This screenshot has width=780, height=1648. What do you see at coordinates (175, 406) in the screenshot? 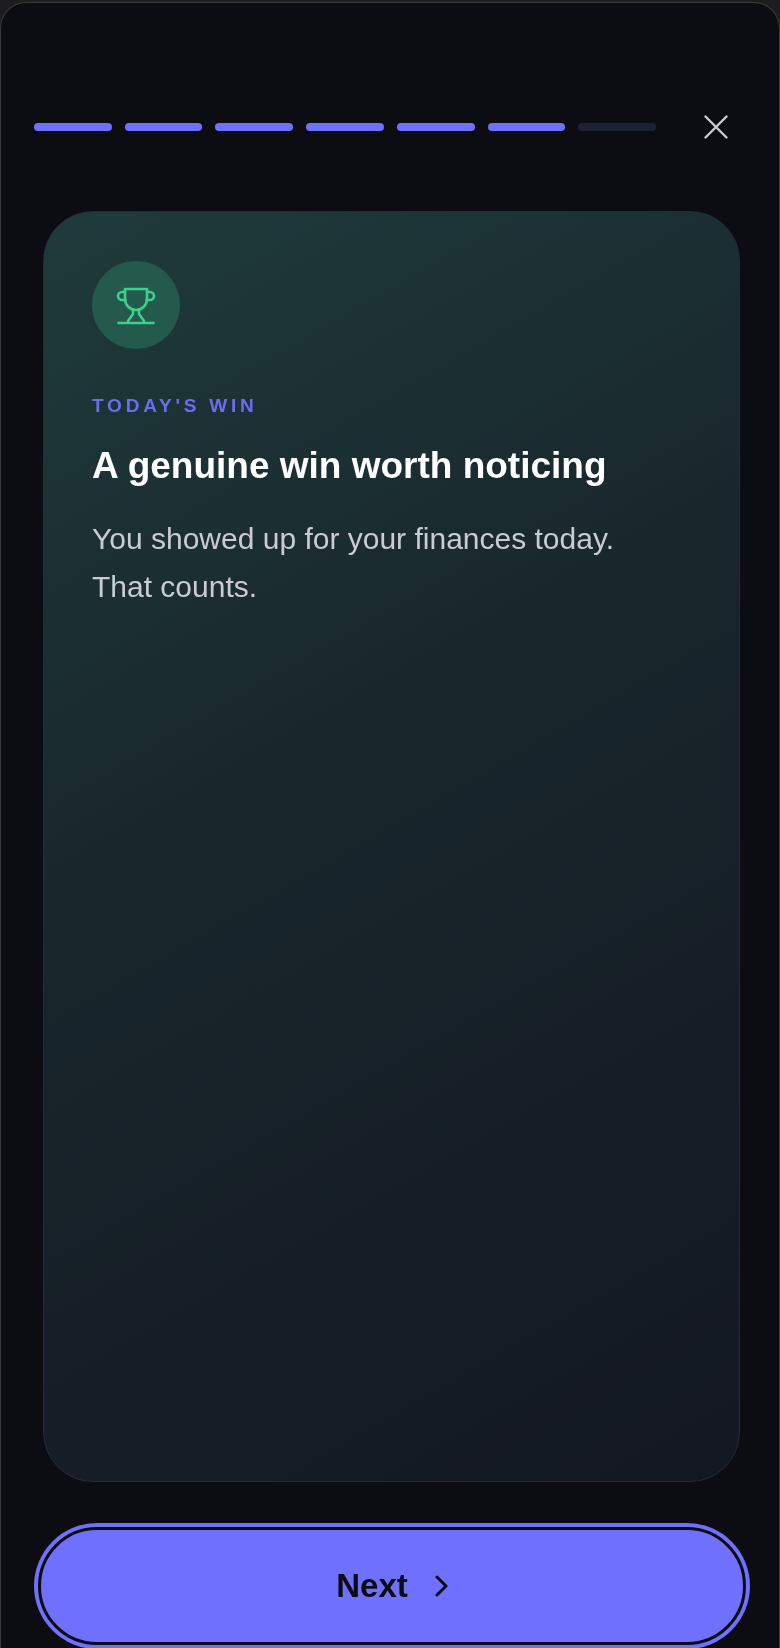
I see `card-eyebrow: TODAY'S WIN` at bounding box center [175, 406].